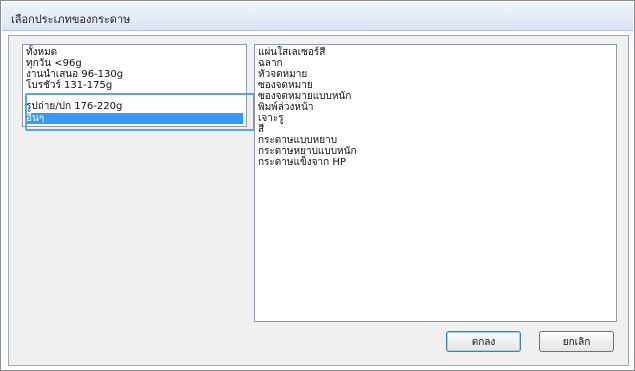 This screenshot has width=635, height=371. I want to click on ok-button: ตกลง, so click(483, 341).